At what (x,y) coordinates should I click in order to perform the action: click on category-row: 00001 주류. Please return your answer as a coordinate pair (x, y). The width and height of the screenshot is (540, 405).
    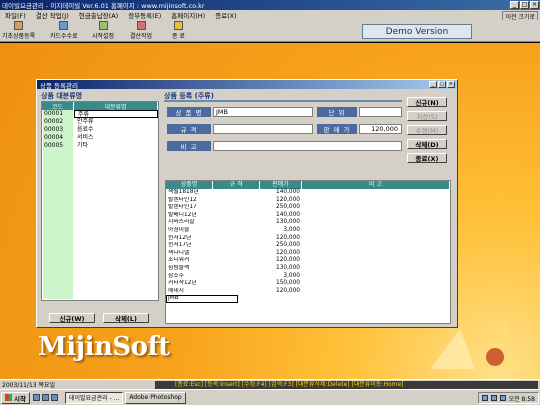
    Looking at the image, I should click on (100, 114).